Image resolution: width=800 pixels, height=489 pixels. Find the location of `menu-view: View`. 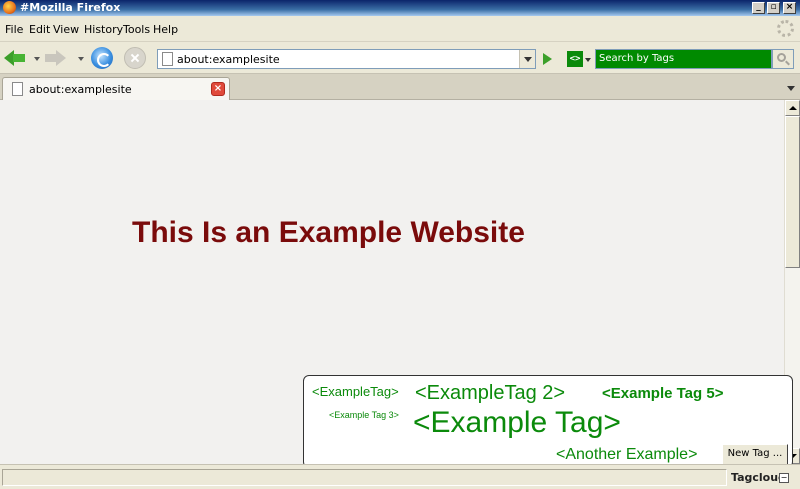

menu-view: View is located at coordinates (66, 29).